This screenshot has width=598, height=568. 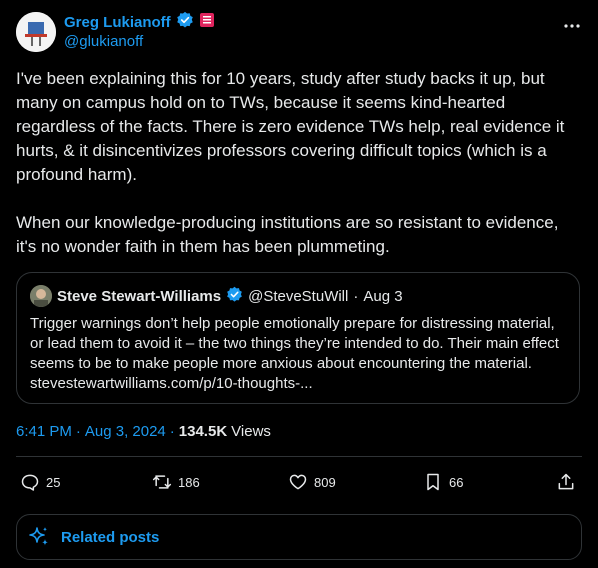 I want to click on quoted-author-handle: @SteveStuWill, so click(x=298, y=296).